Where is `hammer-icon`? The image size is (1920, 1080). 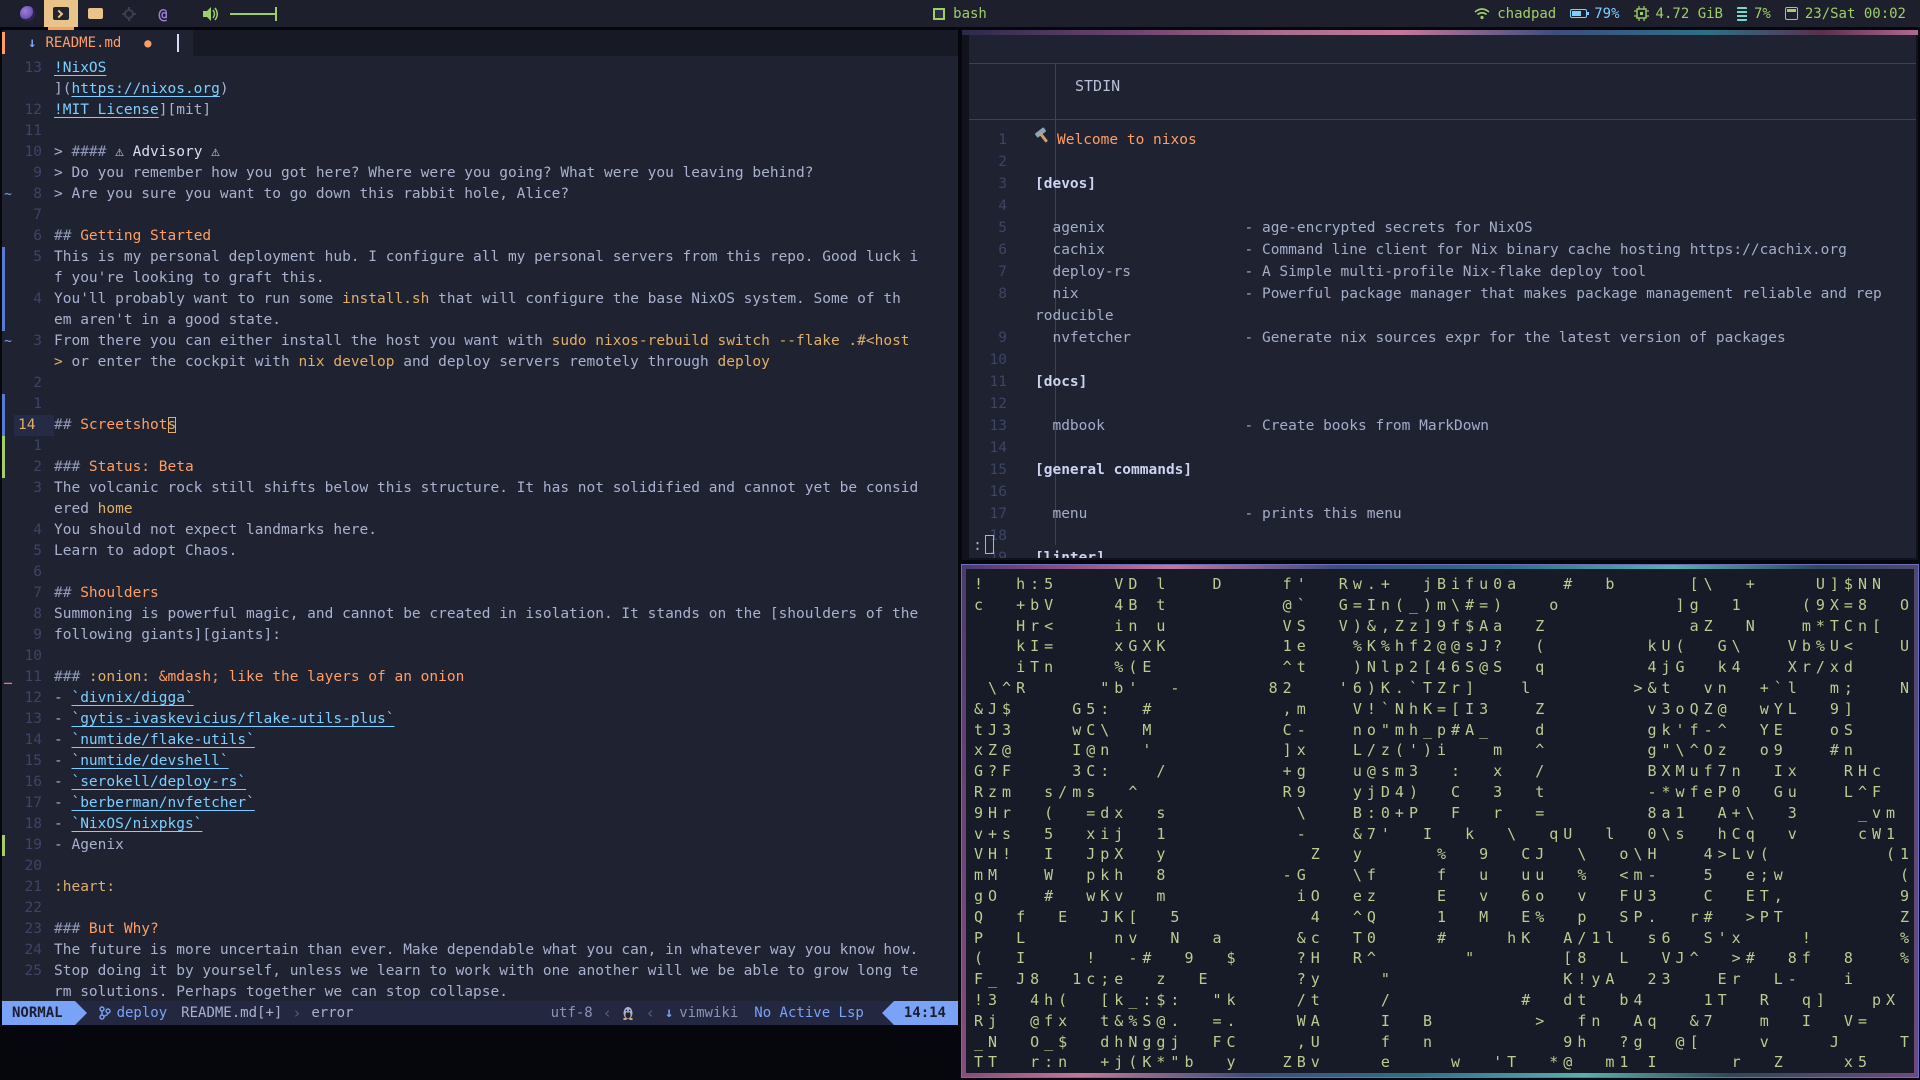
hammer-icon is located at coordinates (1043, 136).